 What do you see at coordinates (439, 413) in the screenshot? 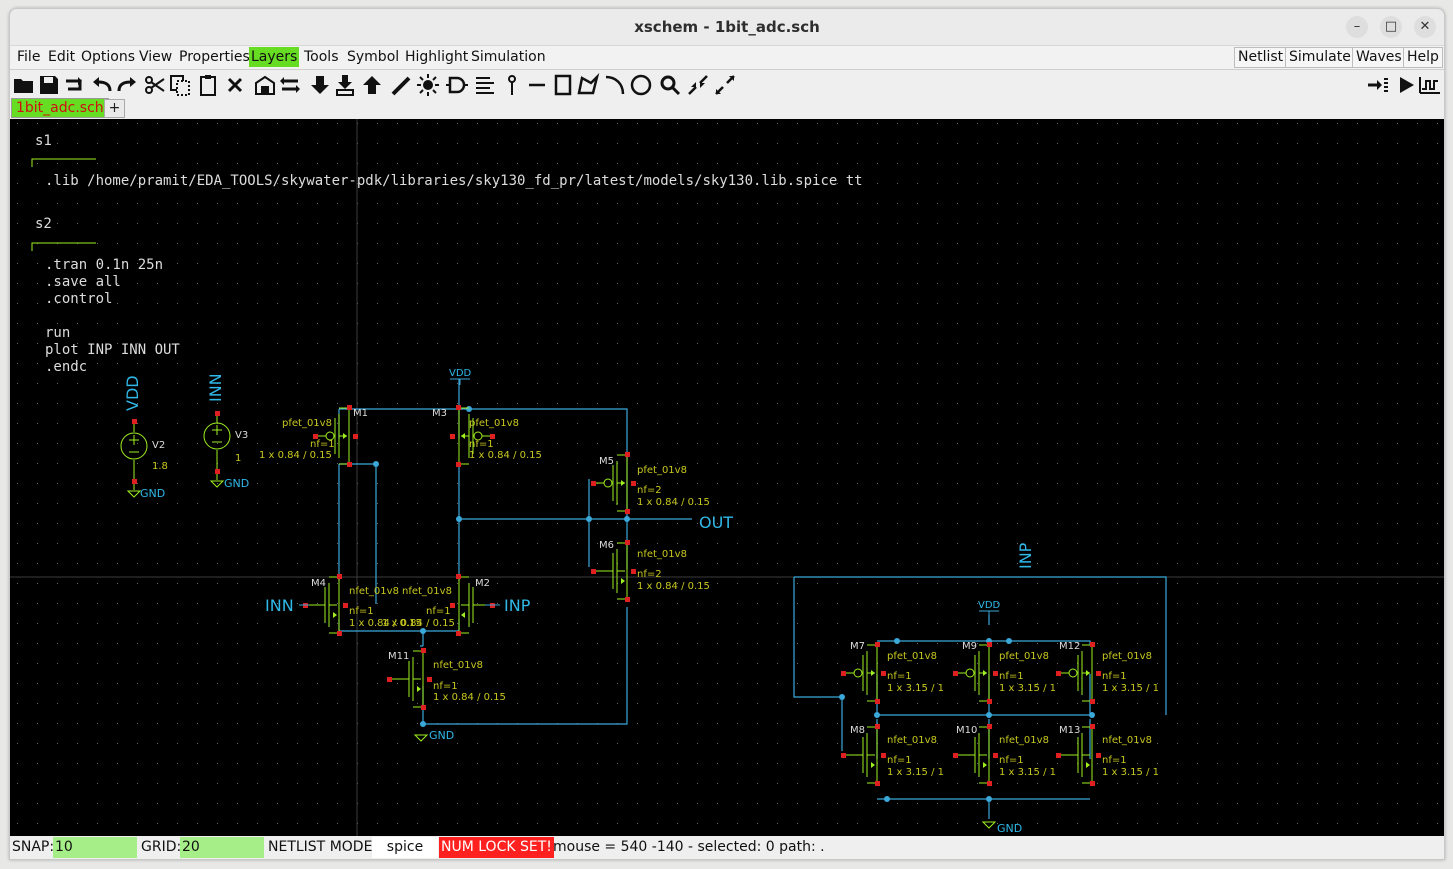
I see `device-ref: M3` at bounding box center [439, 413].